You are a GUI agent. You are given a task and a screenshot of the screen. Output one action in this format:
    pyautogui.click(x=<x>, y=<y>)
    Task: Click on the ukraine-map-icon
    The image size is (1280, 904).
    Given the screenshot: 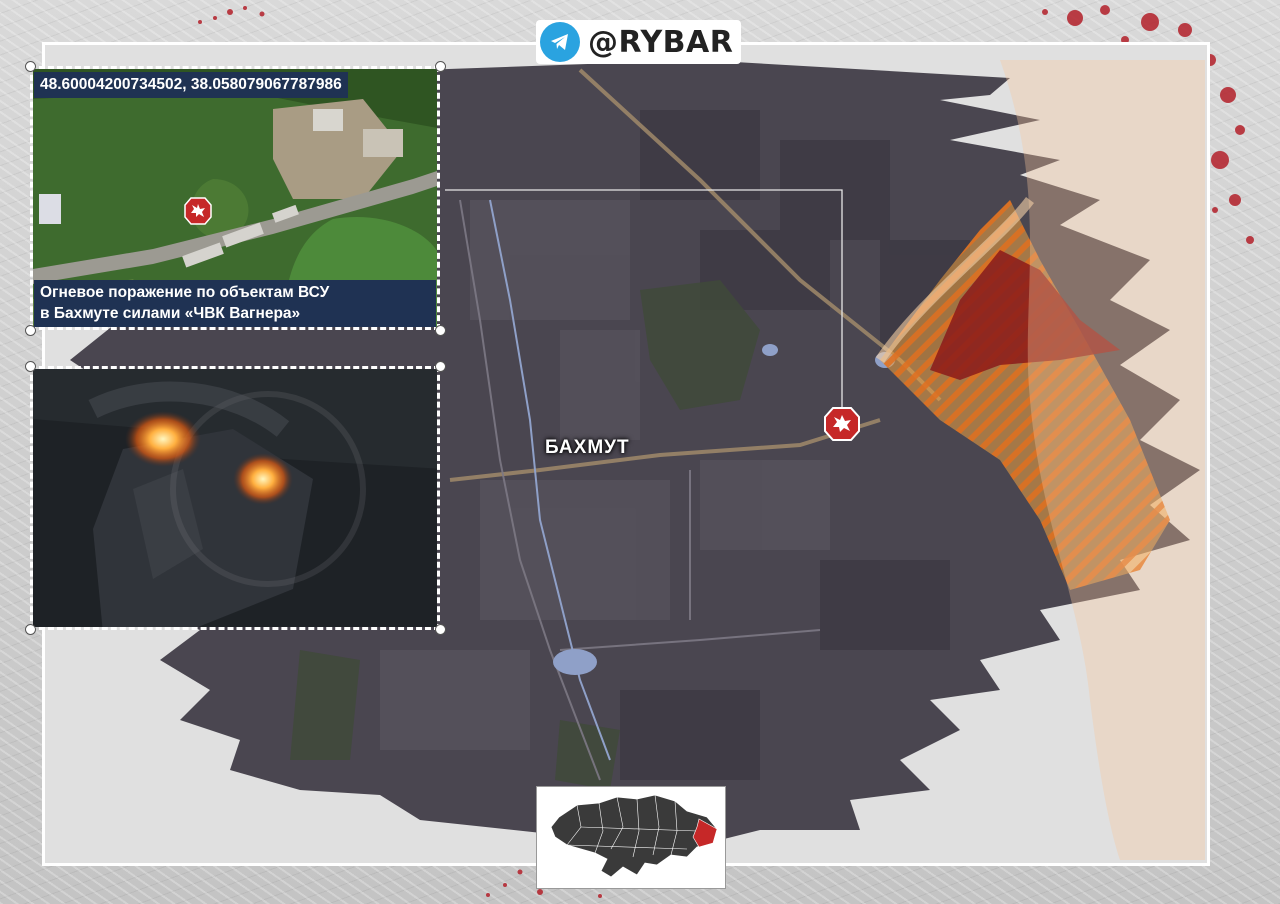 What is the action you would take?
    pyautogui.click(x=634, y=836)
    